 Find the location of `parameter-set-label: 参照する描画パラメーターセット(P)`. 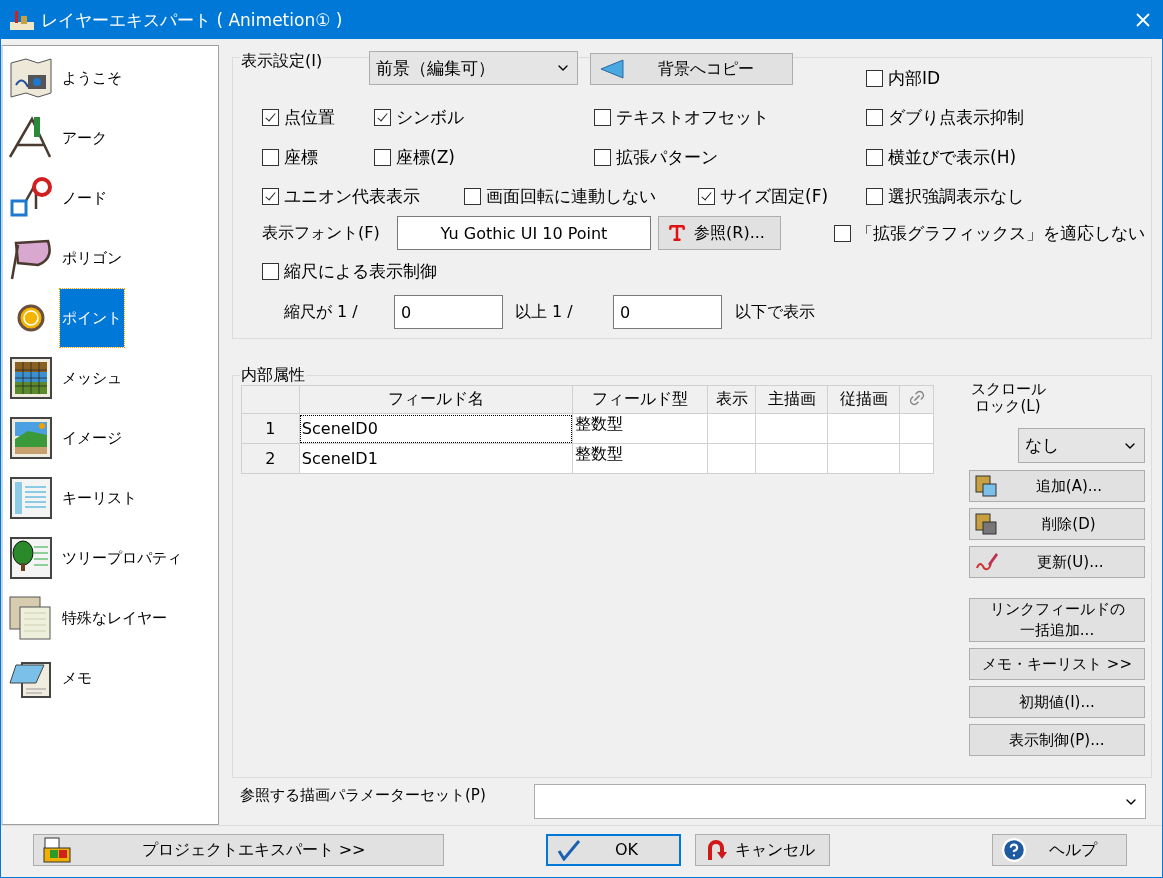

parameter-set-label: 参照する描画パラメーターセット(P) is located at coordinates (363, 795).